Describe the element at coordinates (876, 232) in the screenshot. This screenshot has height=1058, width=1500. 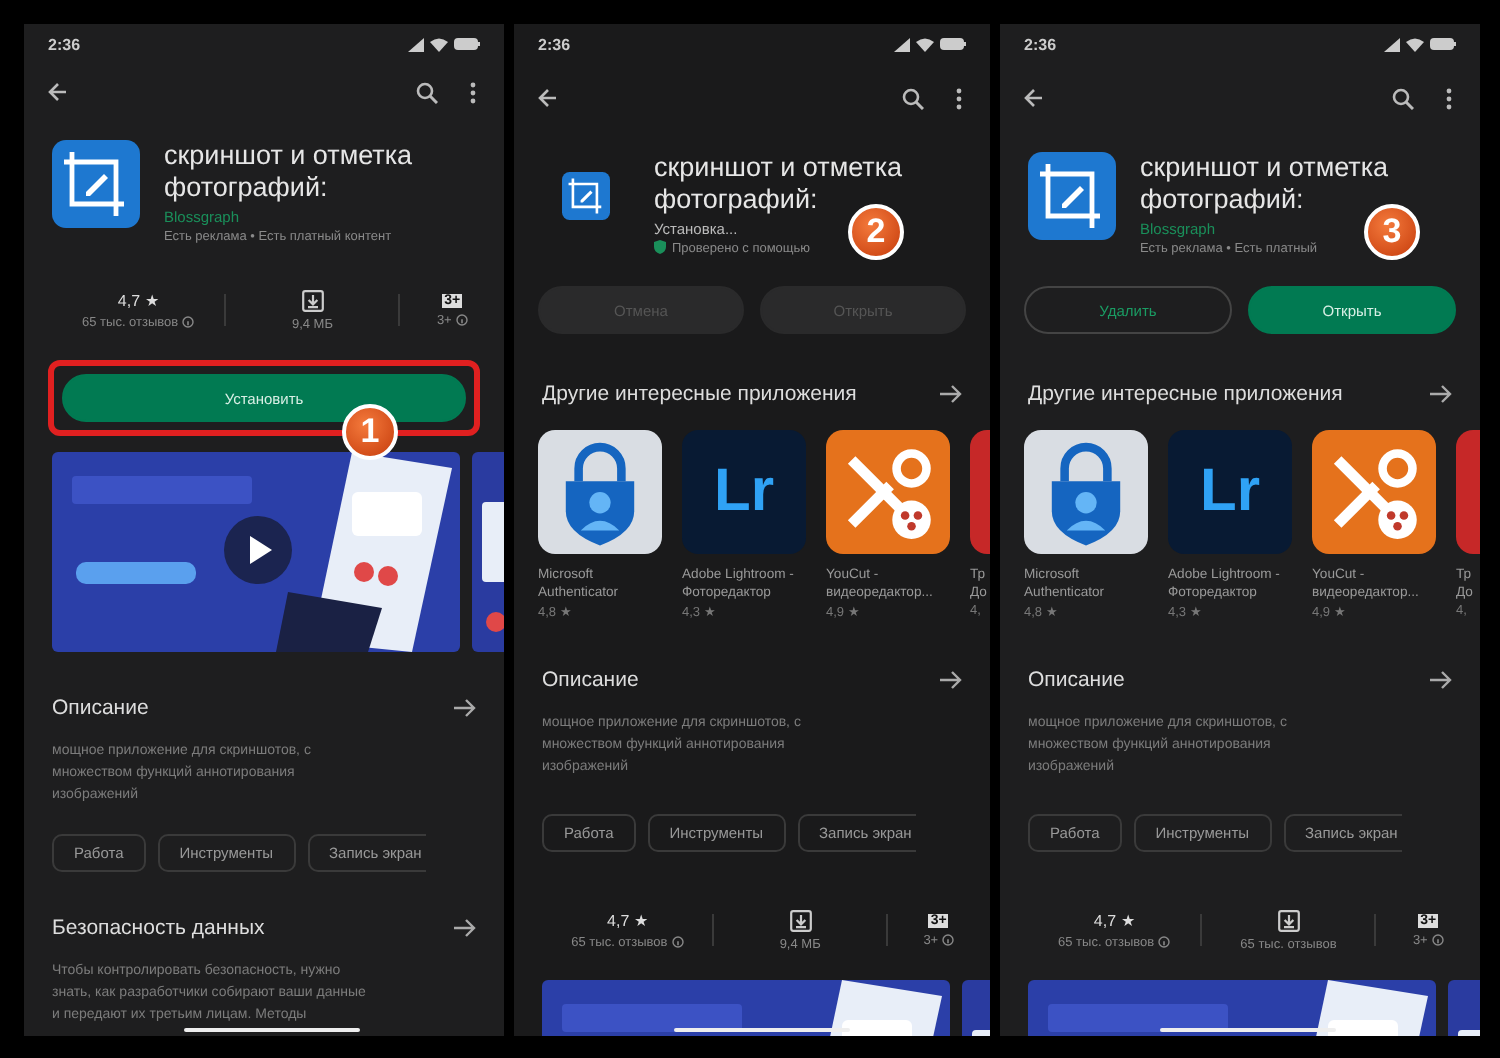
I see `step-badge: 2` at that location.